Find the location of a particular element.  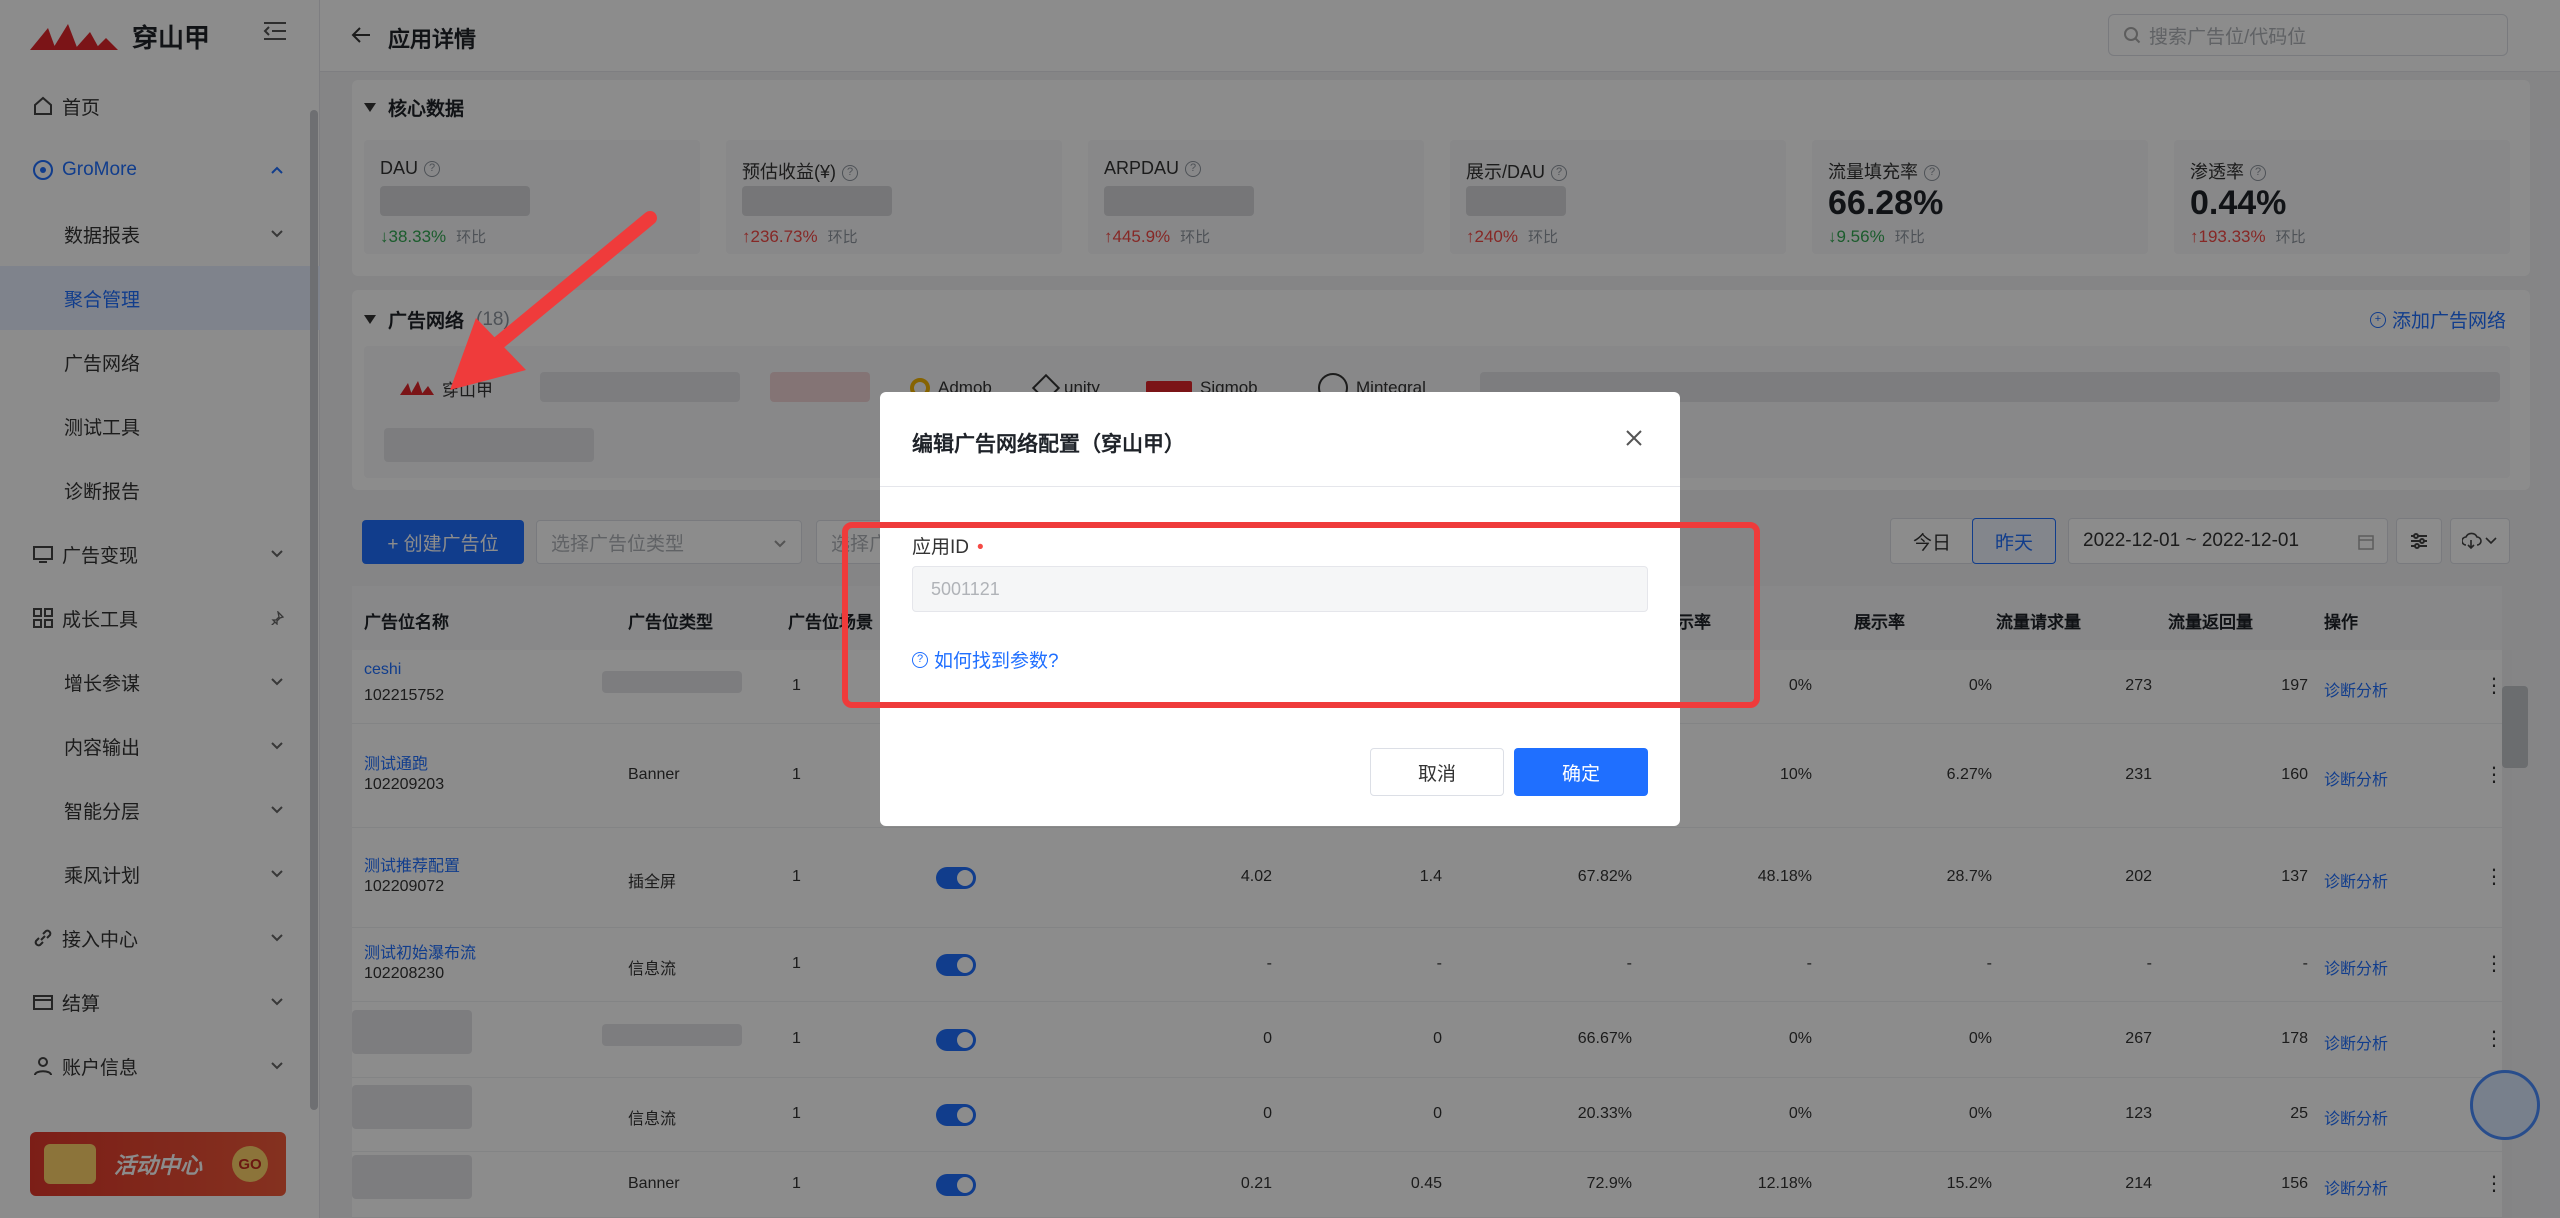

cancel-button: 取消 is located at coordinates (1437, 772).